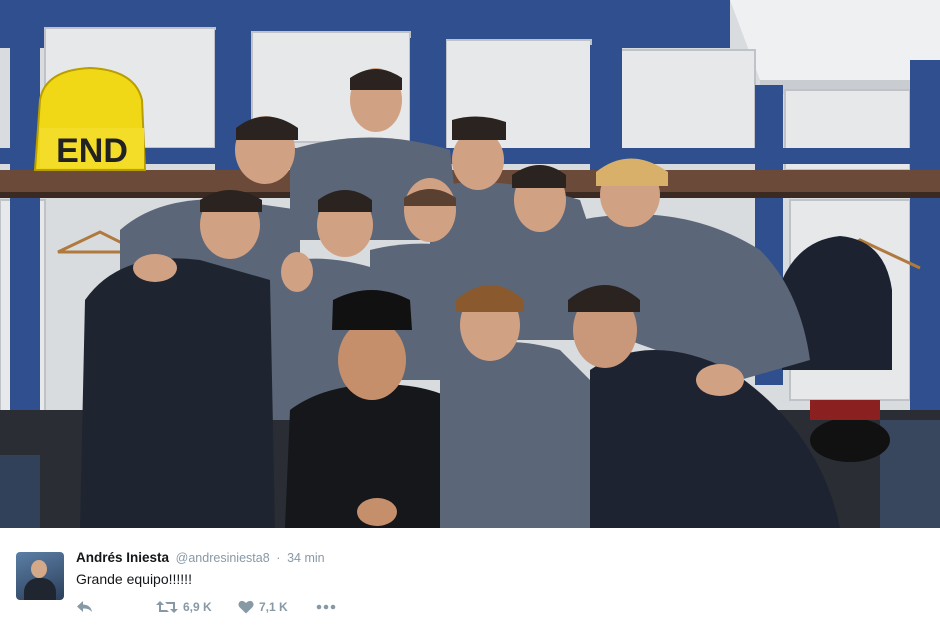 This screenshot has height=634, width=940. What do you see at coordinates (246, 607) in the screenshot?
I see `heart-icon` at bounding box center [246, 607].